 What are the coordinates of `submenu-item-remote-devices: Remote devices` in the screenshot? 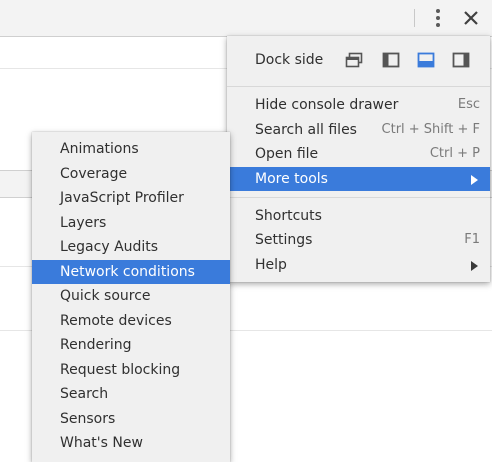 It's located at (131, 321).